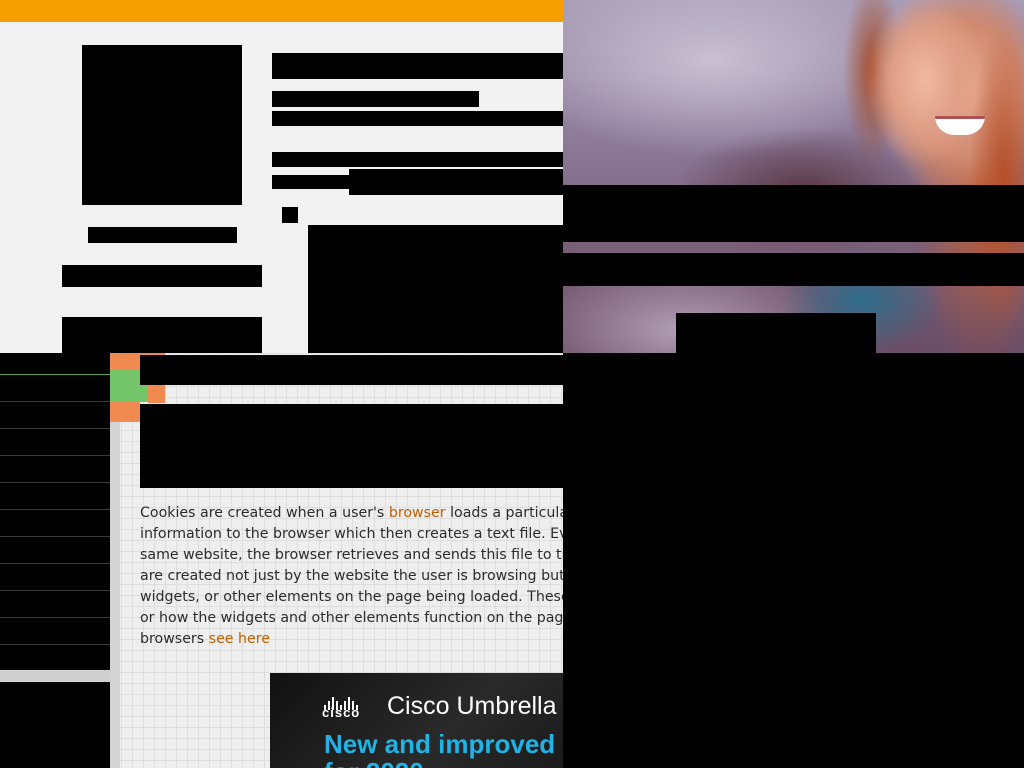  Describe the element at coordinates (162, 235) in the screenshot. I see `redacted-caption-block` at that location.